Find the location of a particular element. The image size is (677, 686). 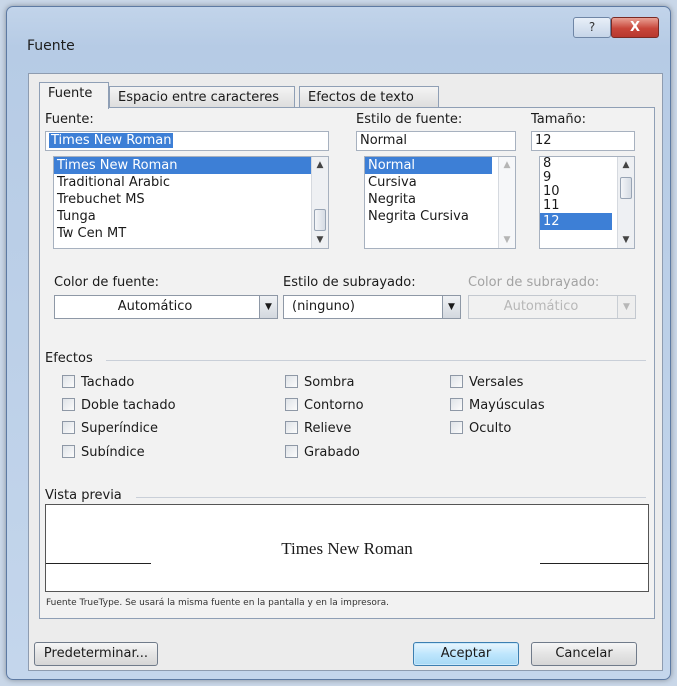

underline-style-label: Estilo de subrayado: is located at coordinates (349, 282).